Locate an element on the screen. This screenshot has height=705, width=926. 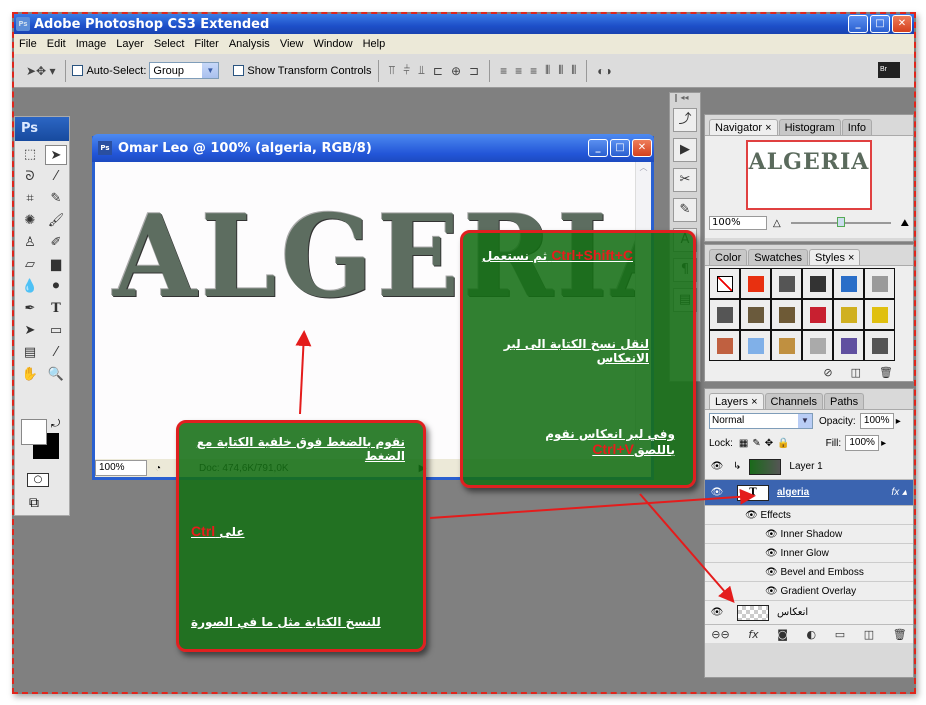
move-tool-icon: ➤ is located at coordinates (56, 155).